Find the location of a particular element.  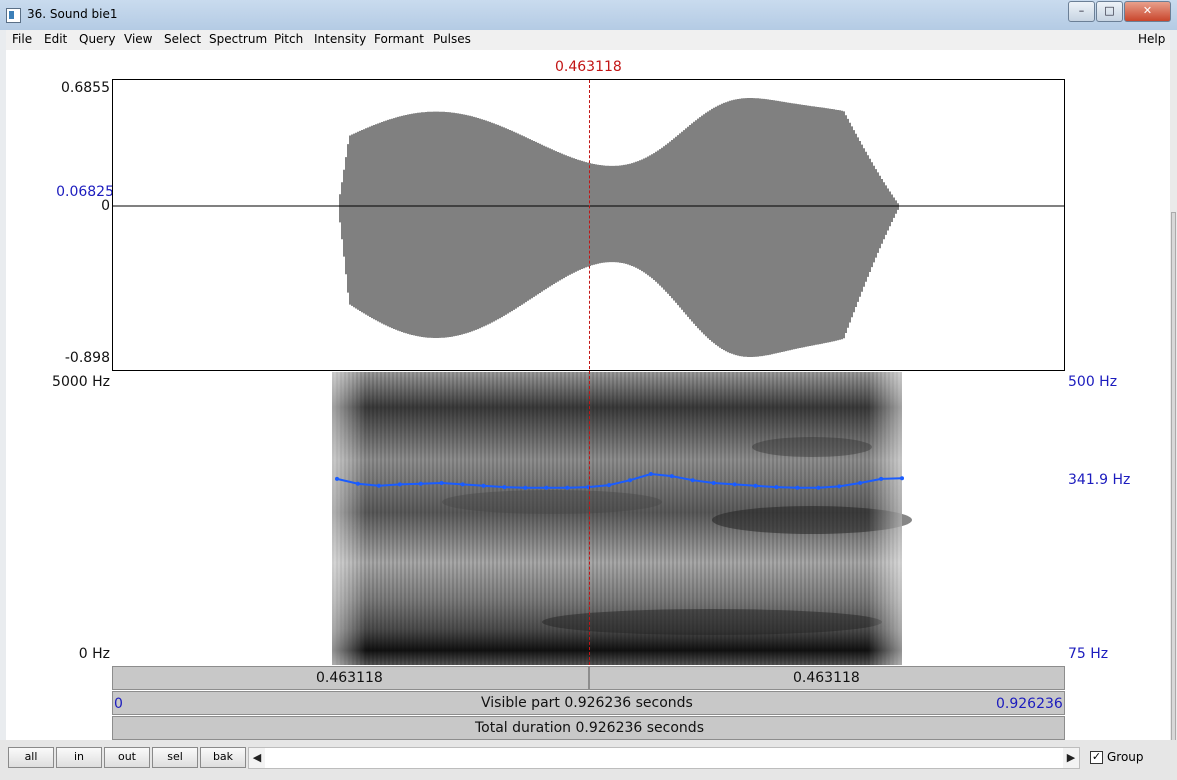

right-segment-bar: 0.463118 is located at coordinates (827, 678).